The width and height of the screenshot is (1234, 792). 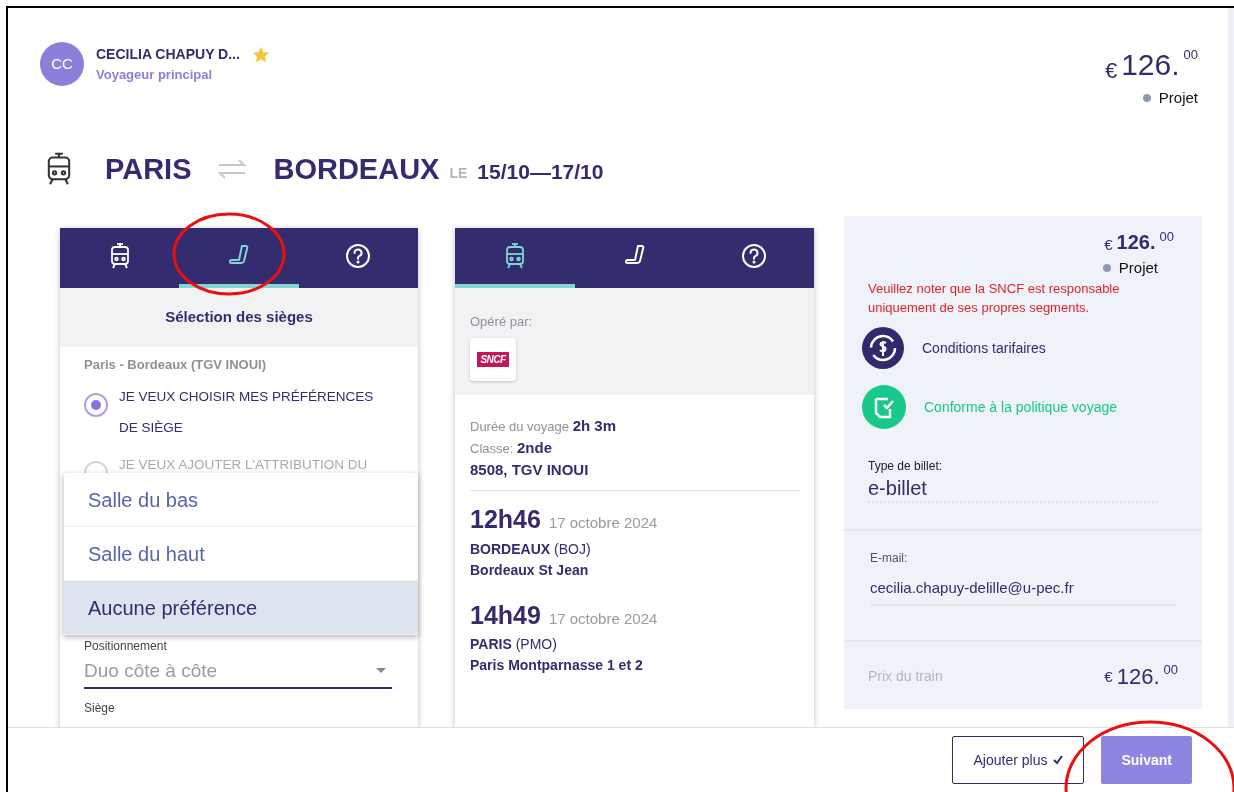 I want to click on field-label: Positionnement, so click(x=126, y=646).